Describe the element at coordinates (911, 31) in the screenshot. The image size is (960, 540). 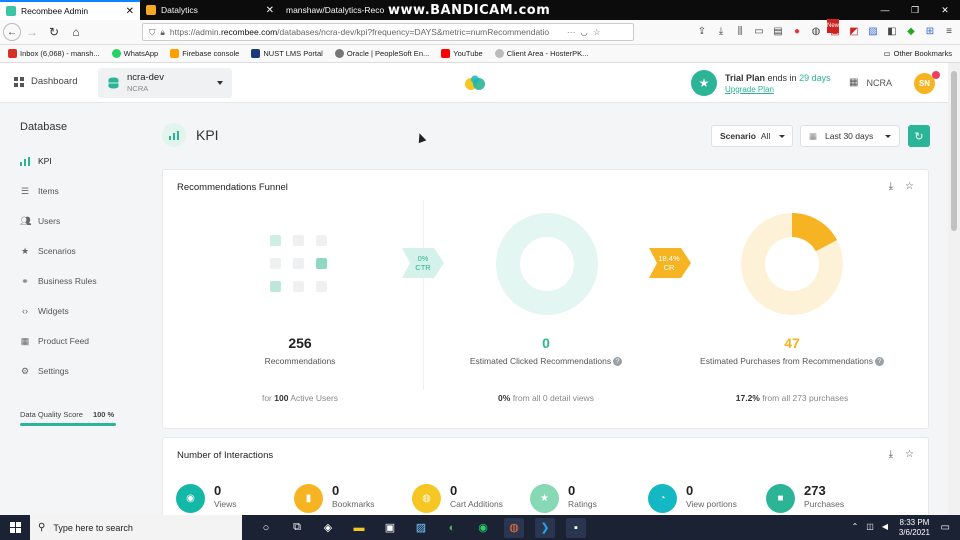
I see `extension-green-icon: ◆` at that location.